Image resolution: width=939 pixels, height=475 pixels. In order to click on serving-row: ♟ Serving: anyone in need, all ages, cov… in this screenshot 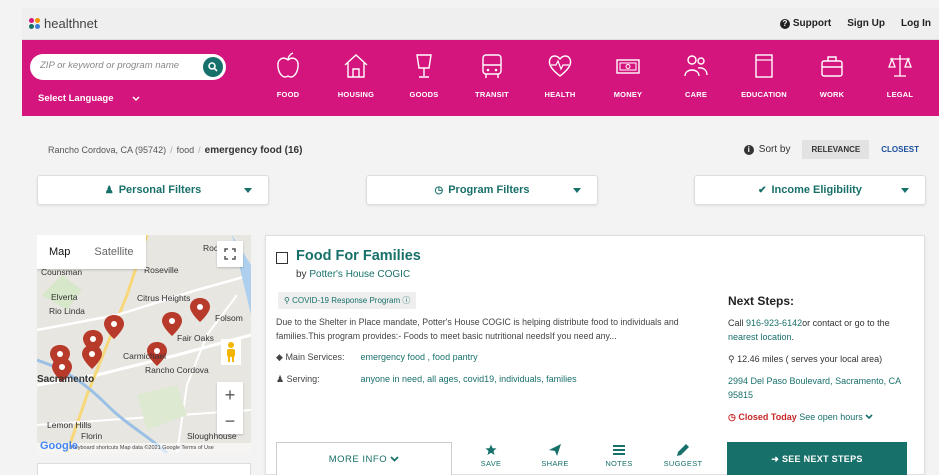, I will do `click(426, 379)`.